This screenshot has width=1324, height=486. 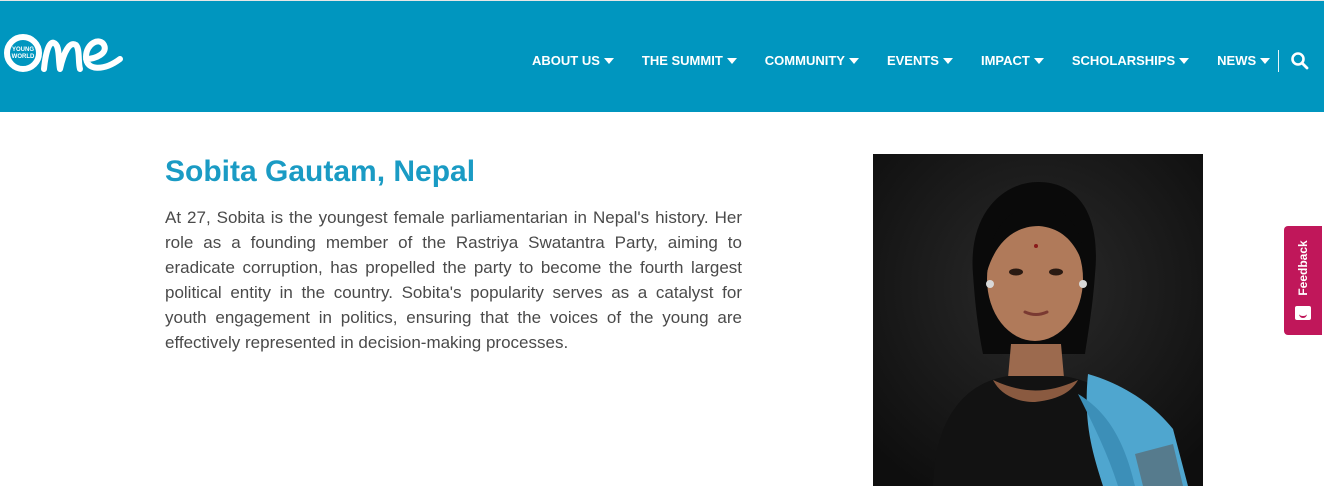 I want to click on search-icon, so click(x=1300, y=61).